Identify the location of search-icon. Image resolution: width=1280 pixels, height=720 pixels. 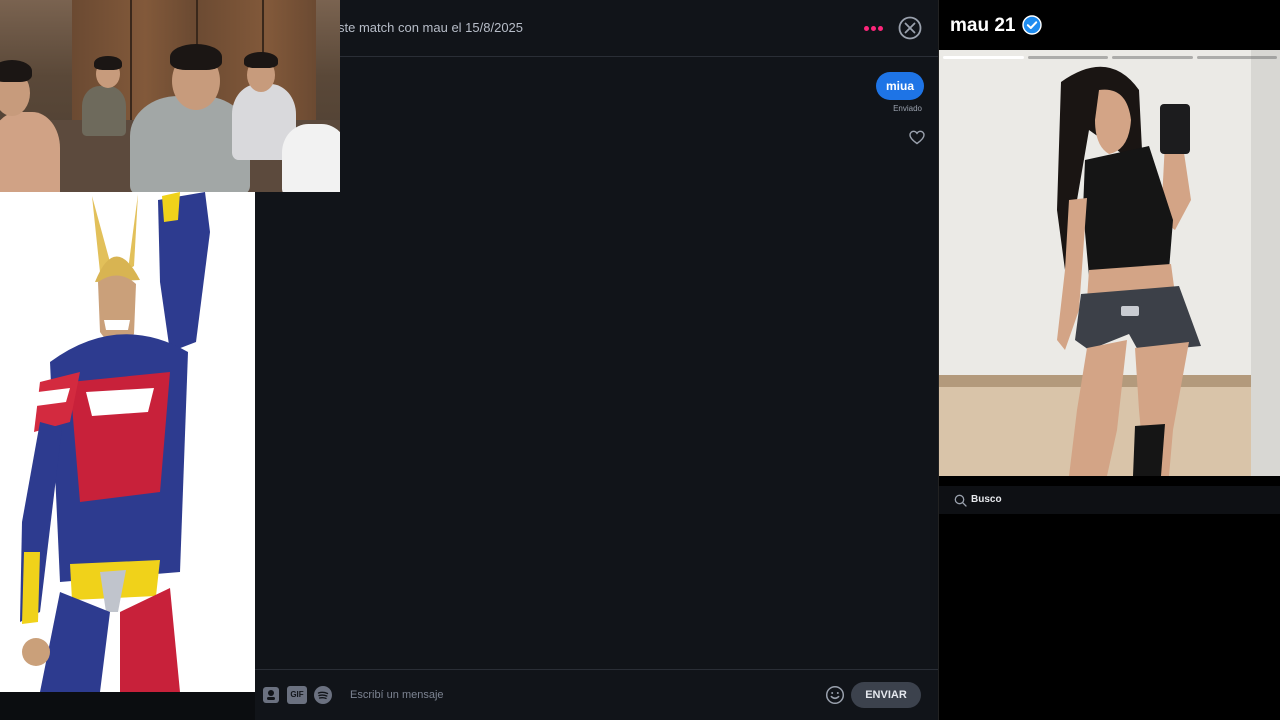
(960, 500).